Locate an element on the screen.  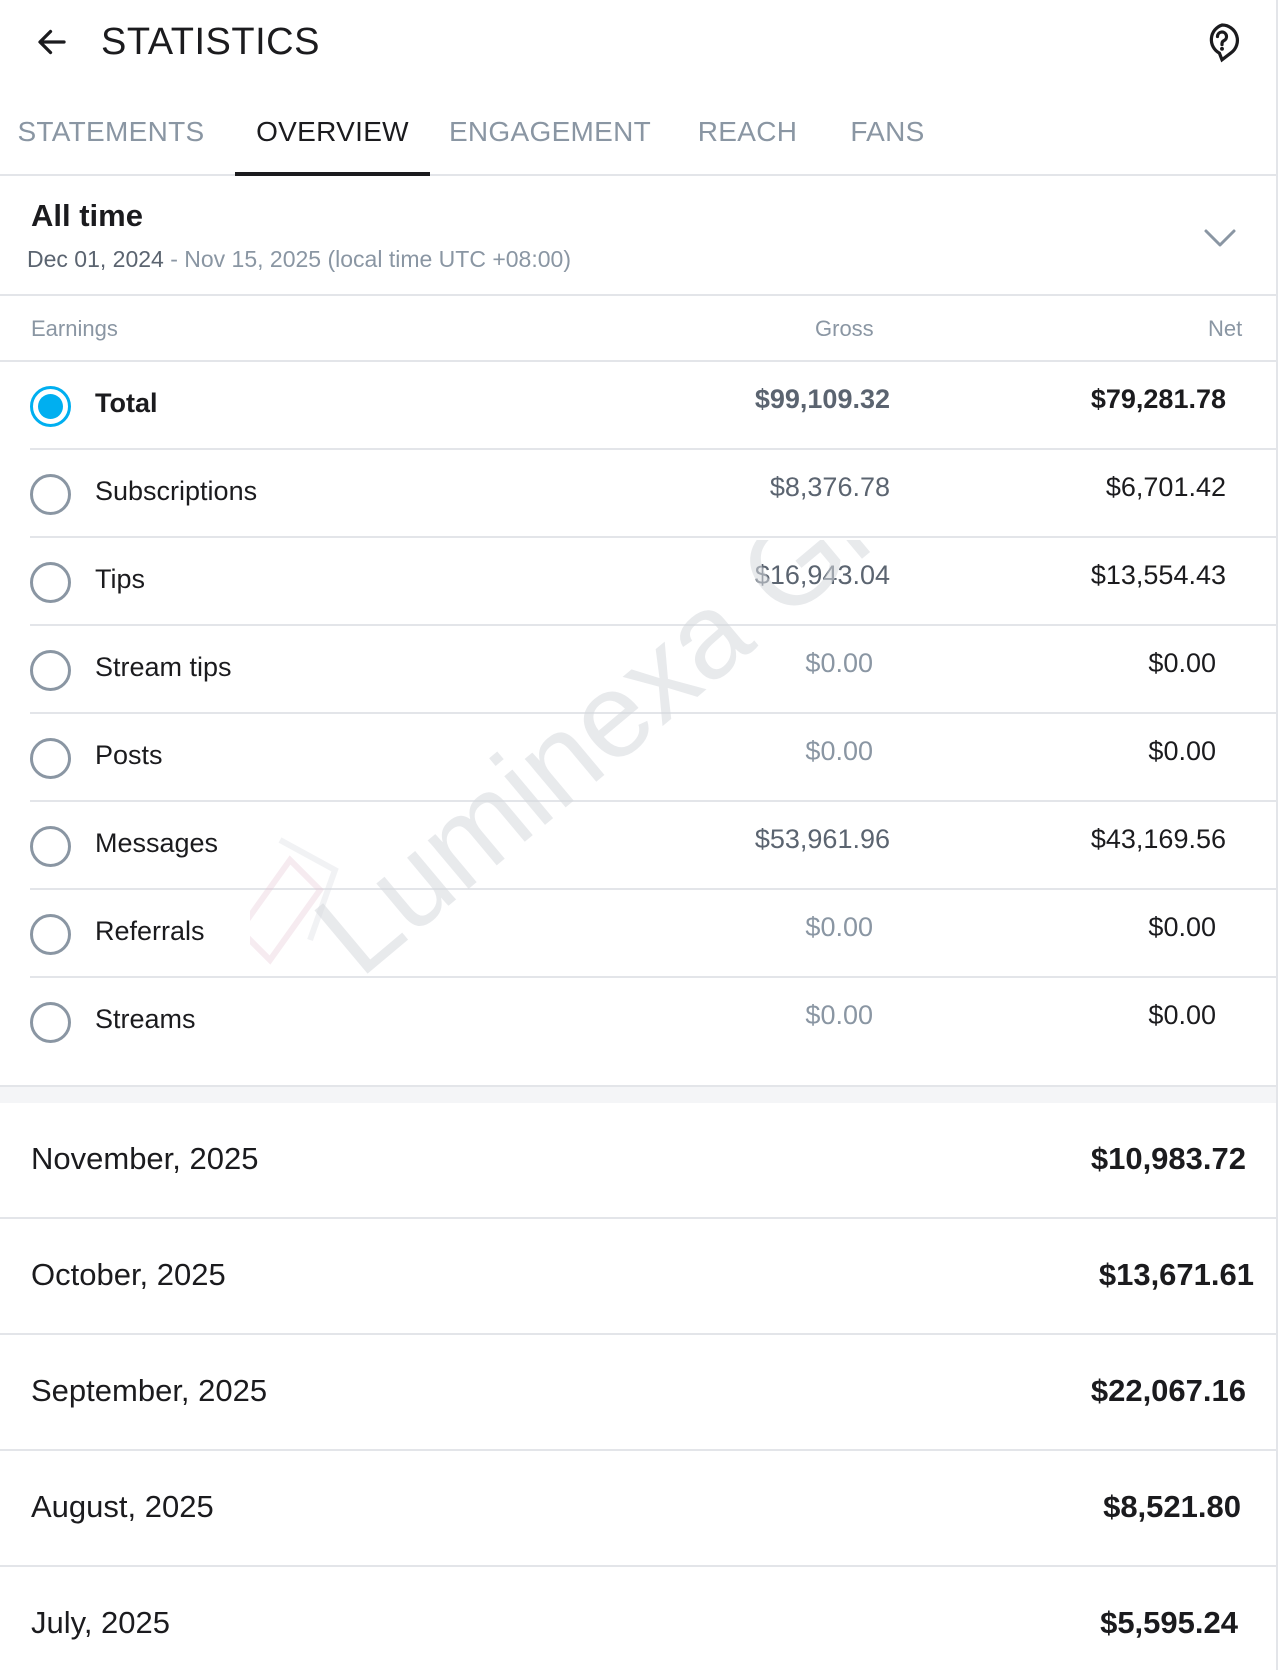
row-label: Posts is located at coordinates (129, 755).